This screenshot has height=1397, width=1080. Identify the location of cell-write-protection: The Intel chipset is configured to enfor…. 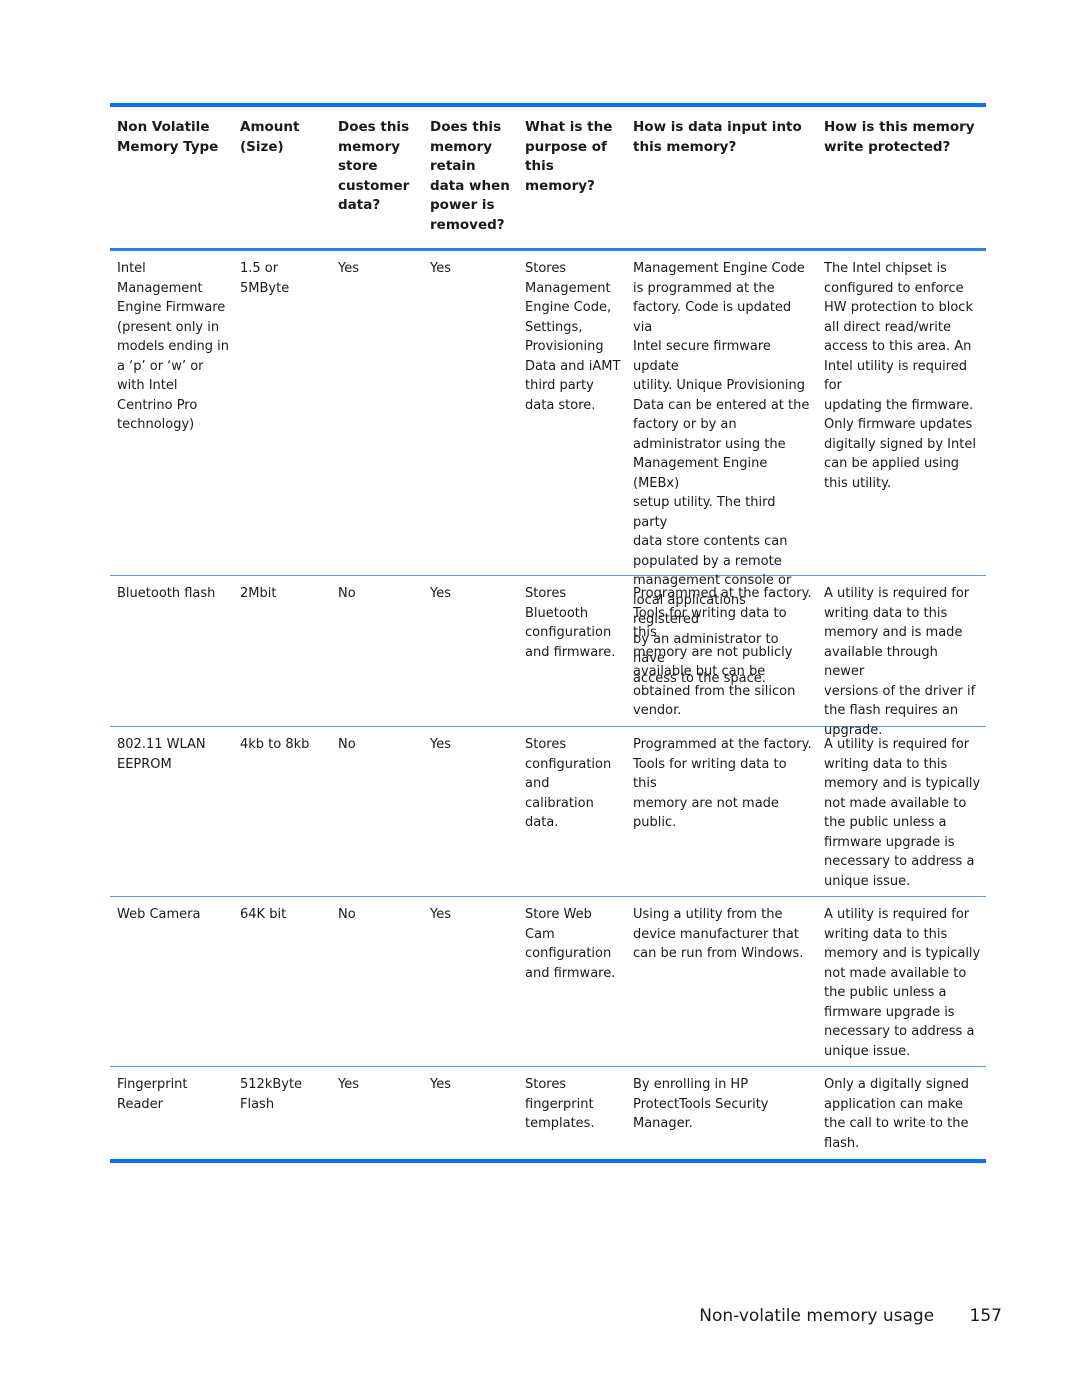
(900, 376).